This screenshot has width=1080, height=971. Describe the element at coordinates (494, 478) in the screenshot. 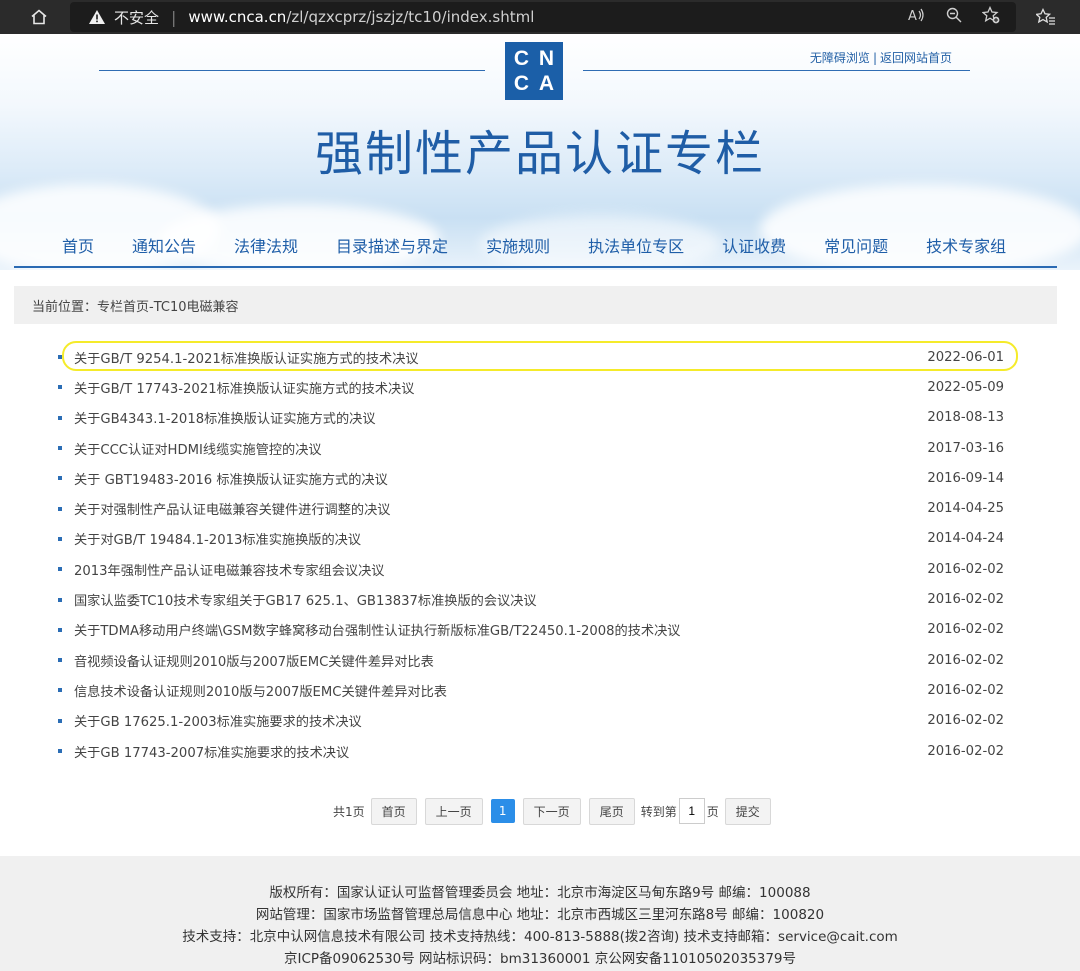

I see `article-title-link: 关于 GBT19483-2016 标准换版认证实施方式的决议` at that location.